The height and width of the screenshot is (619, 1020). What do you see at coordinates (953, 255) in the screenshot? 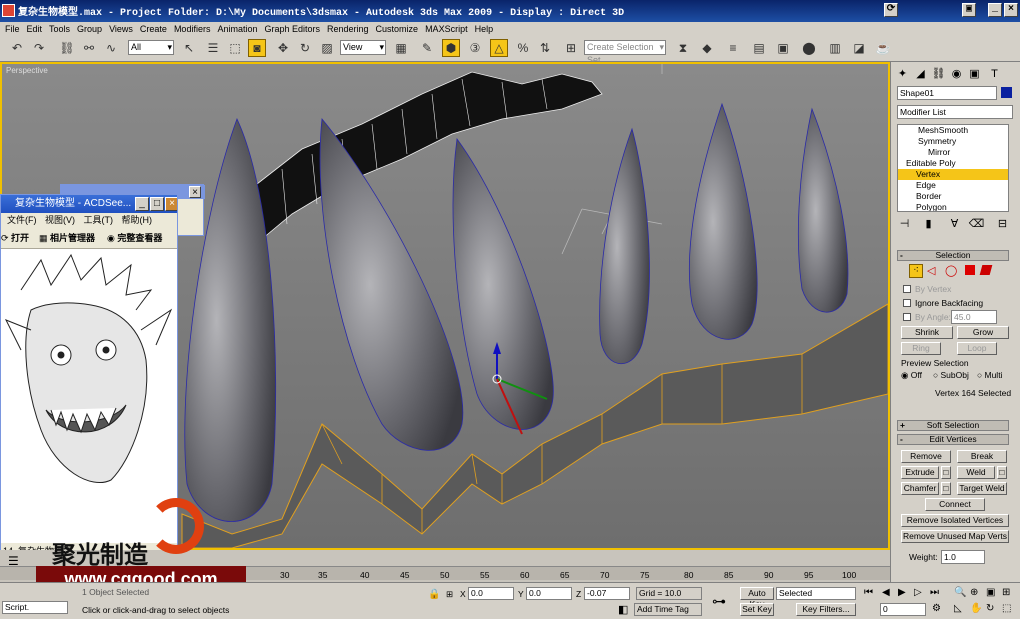
I see `selection-rollout-header: - Selection` at bounding box center [953, 255].